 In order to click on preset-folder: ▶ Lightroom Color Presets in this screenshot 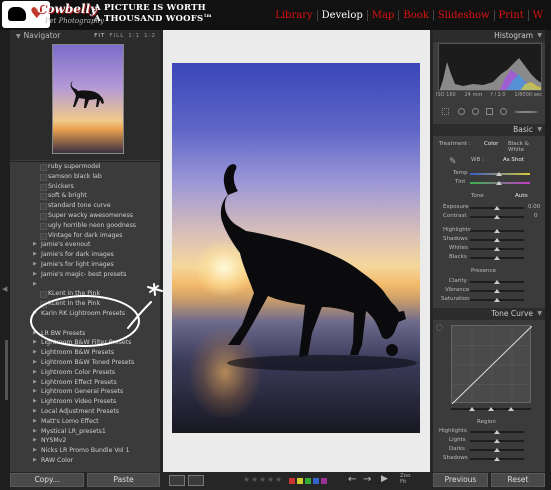, I will do `click(85, 373)`.